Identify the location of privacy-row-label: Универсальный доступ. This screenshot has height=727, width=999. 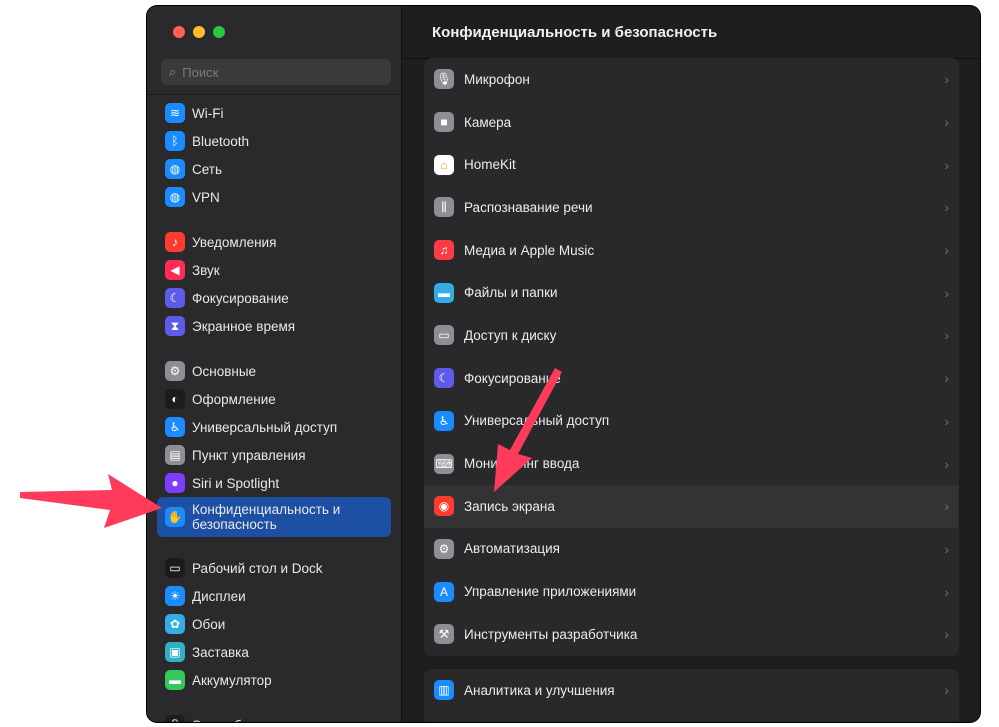
(537, 421).